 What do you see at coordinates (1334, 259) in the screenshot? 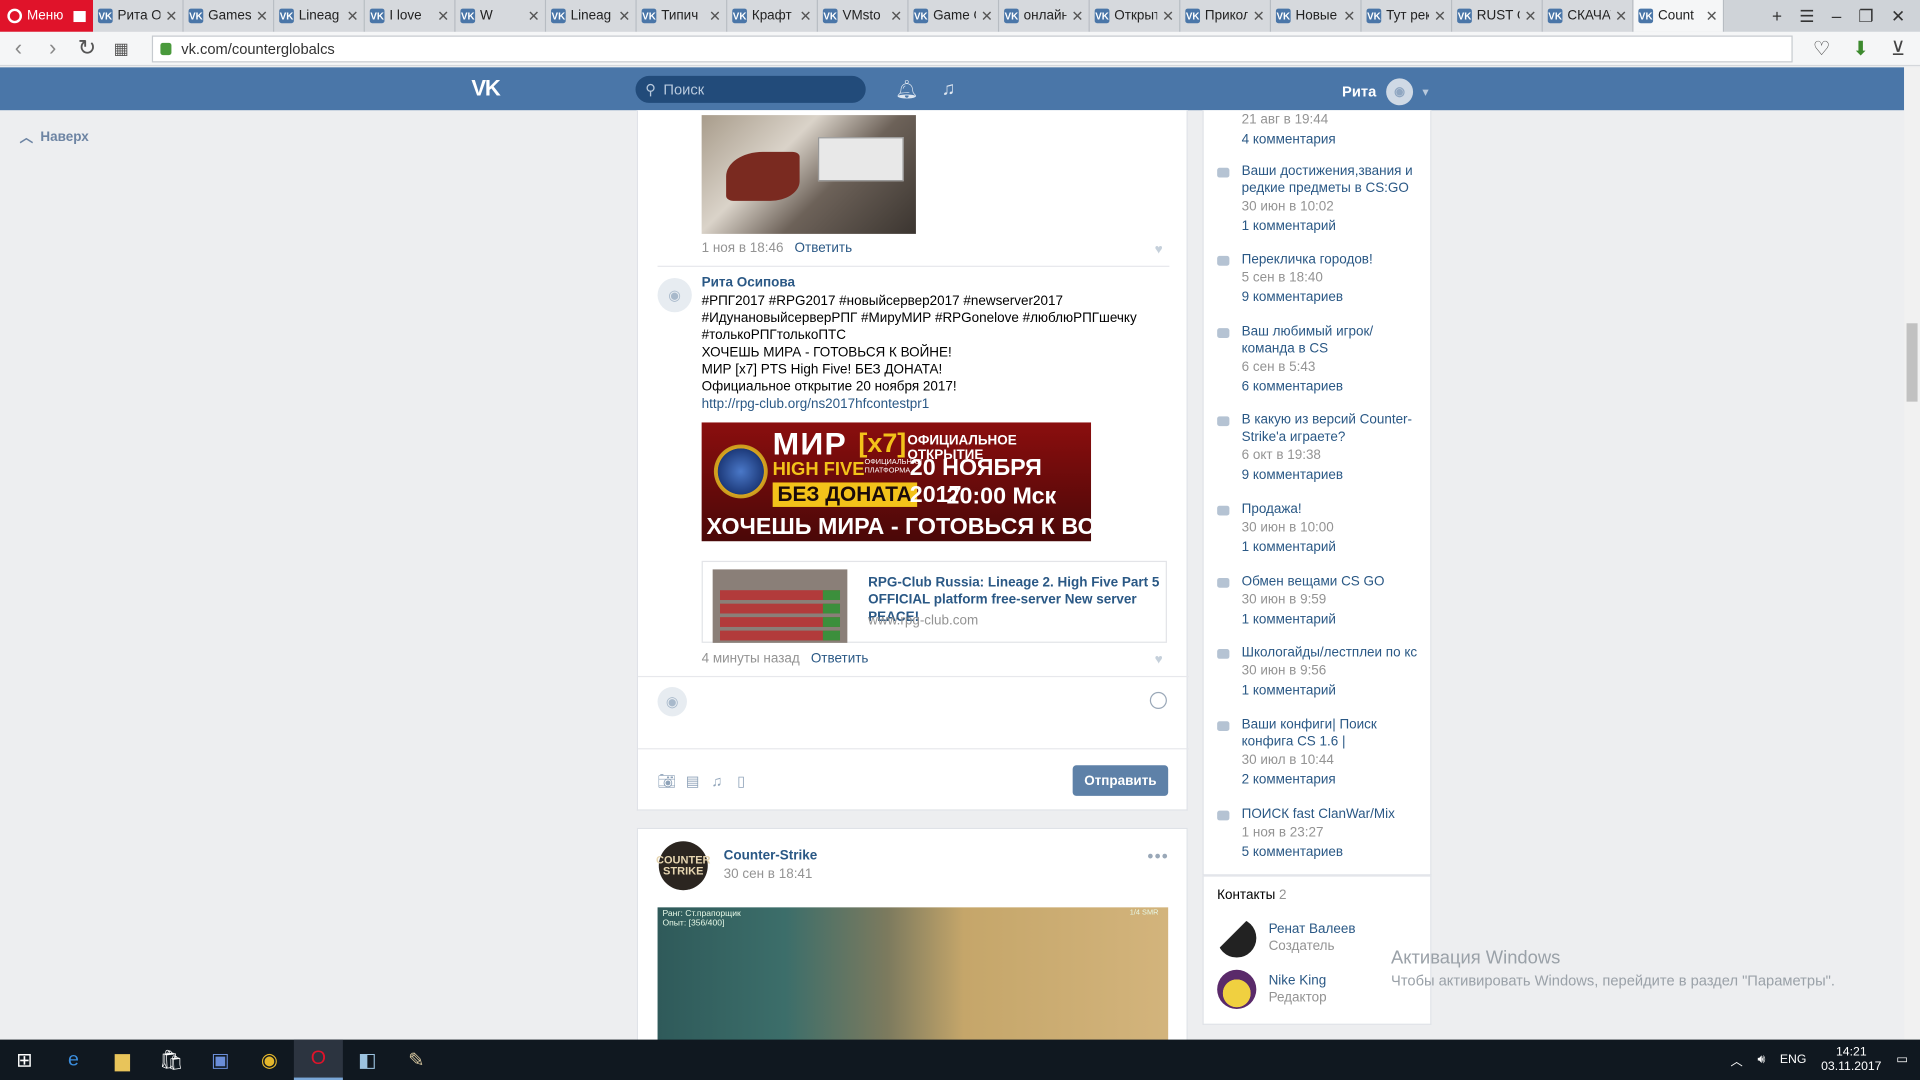
I see `topic-title: Перекличка городов!` at bounding box center [1334, 259].